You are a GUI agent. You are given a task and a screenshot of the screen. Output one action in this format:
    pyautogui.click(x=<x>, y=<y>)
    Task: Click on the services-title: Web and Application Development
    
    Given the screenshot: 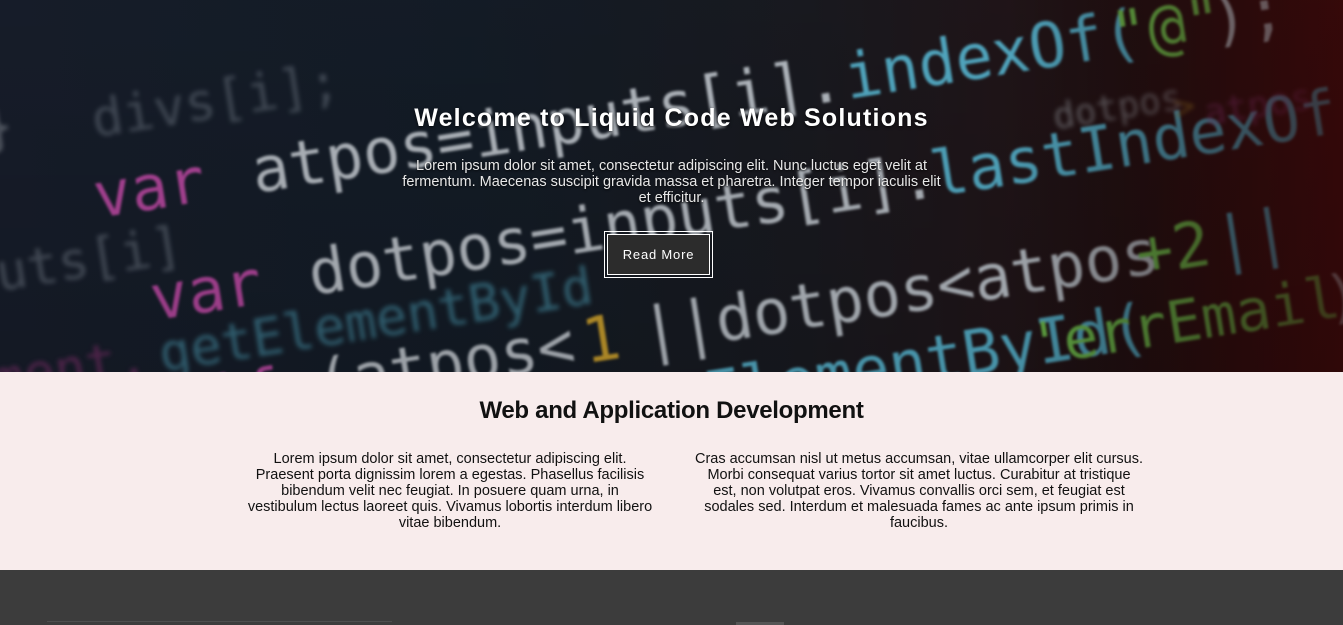 What is the action you would take?
    pyautogui.click(x=671, y=410)
    